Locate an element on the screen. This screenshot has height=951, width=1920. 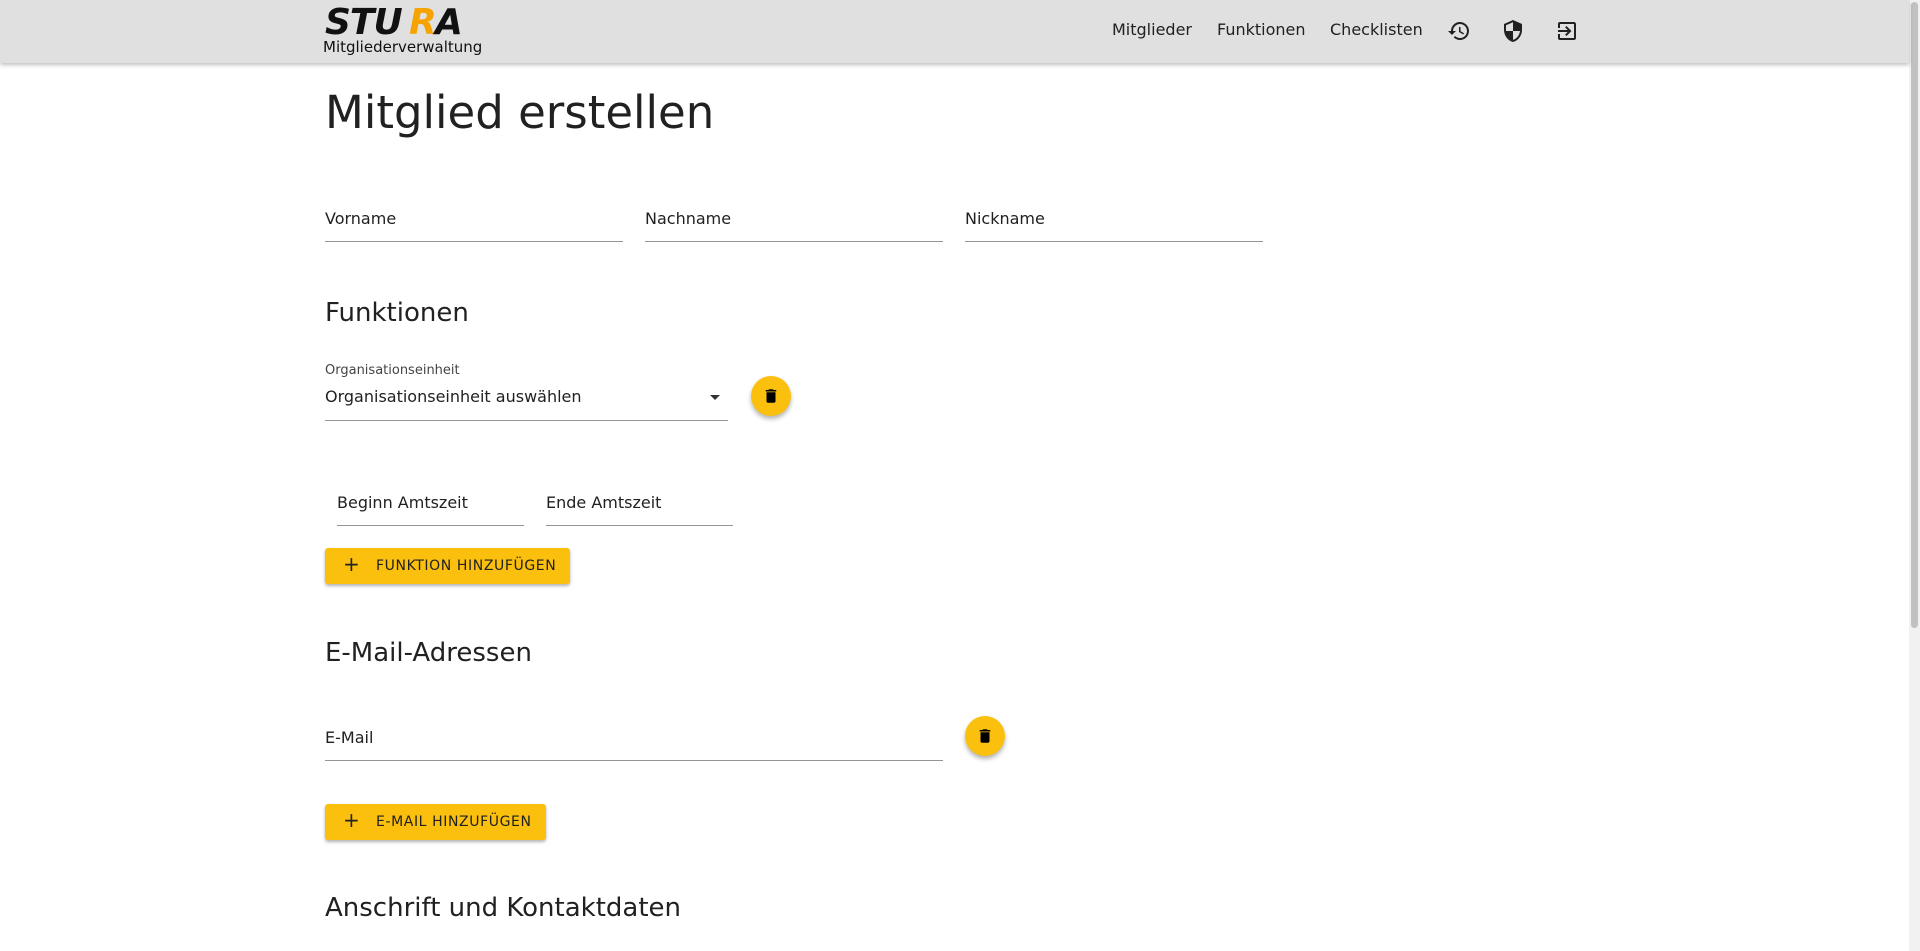
add-email-button: + E-MAIL HINZUFÜGEN is located at coordinates (435, 822).